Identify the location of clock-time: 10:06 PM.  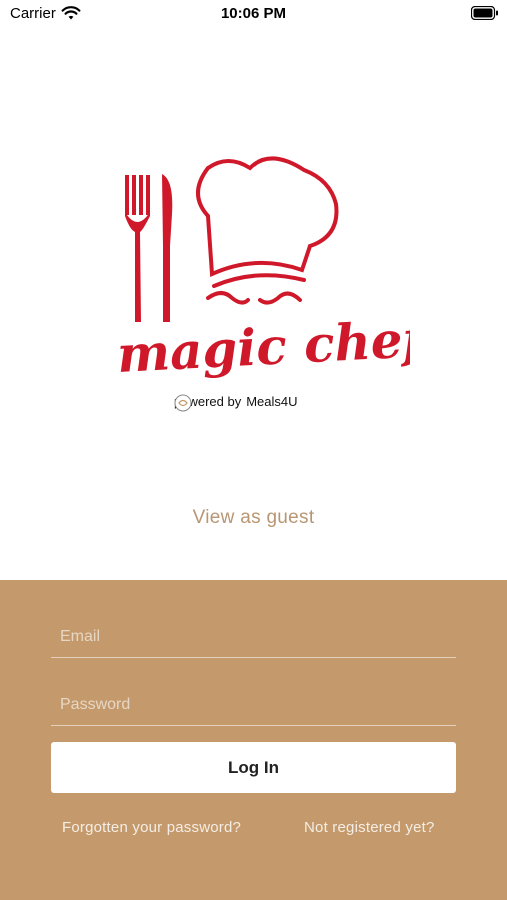
(253, 13).